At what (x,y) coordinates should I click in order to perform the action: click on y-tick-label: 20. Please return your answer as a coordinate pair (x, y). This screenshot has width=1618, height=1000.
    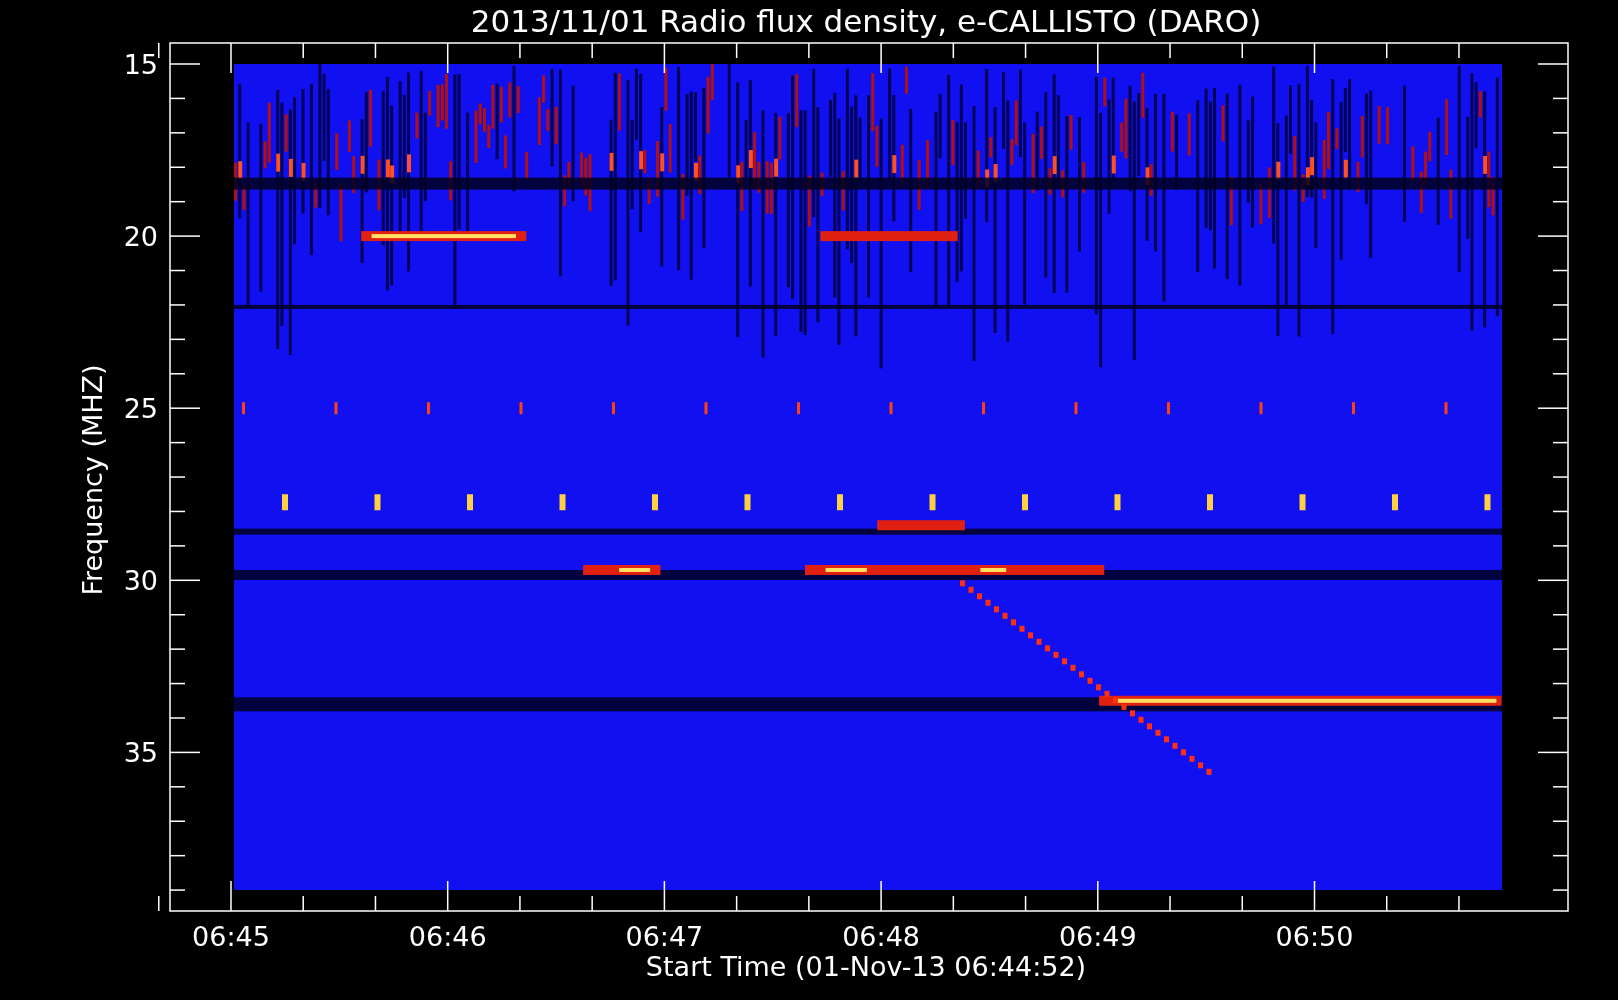
    Looking at the image, I should click on (140, 237).